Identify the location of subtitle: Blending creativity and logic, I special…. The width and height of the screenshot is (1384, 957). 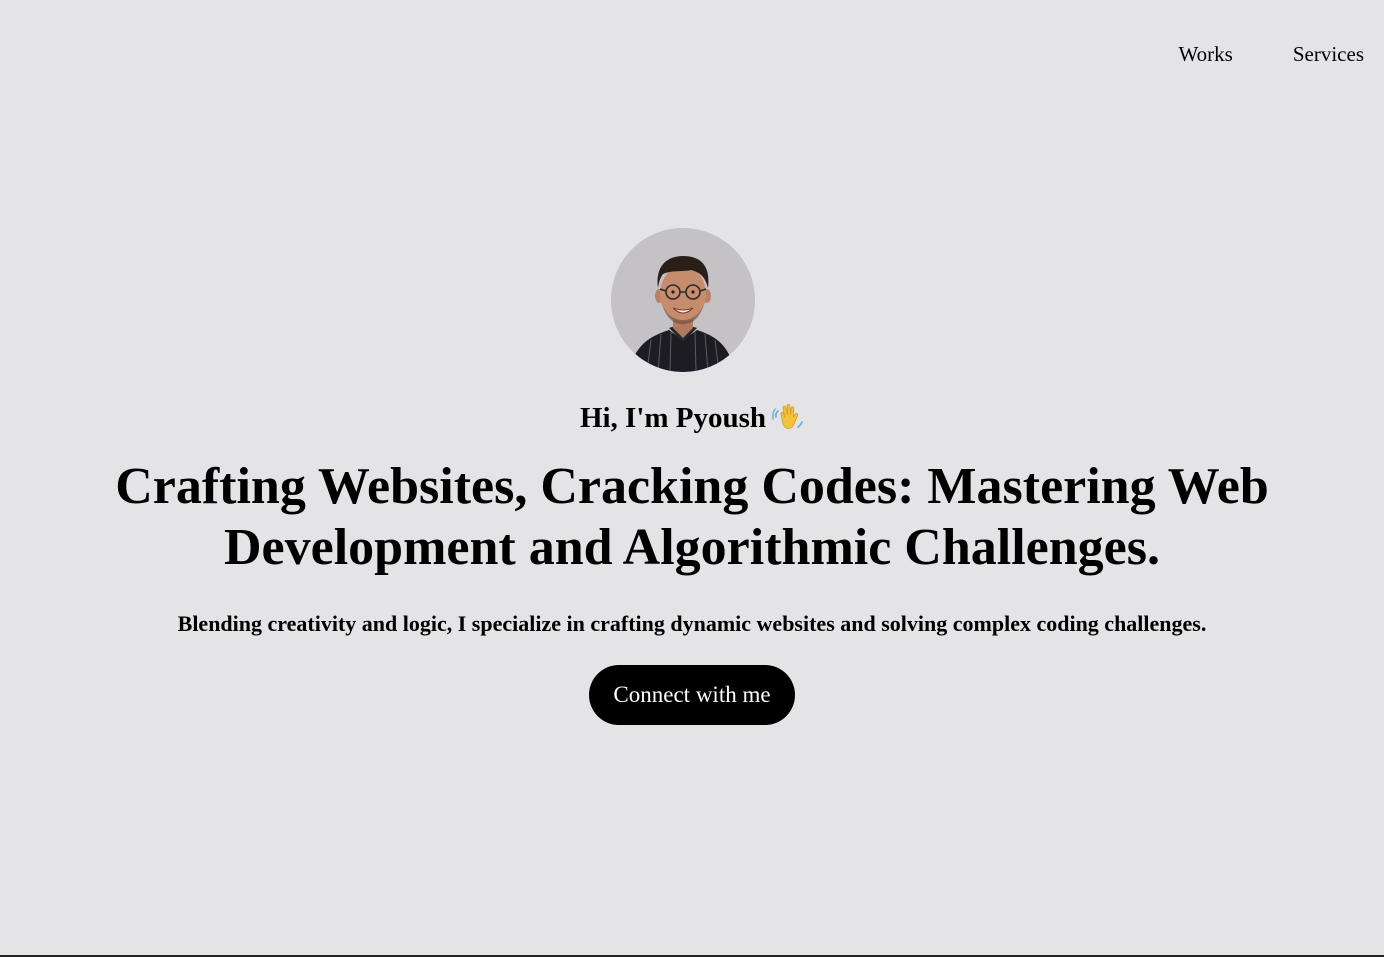
(692, 623).